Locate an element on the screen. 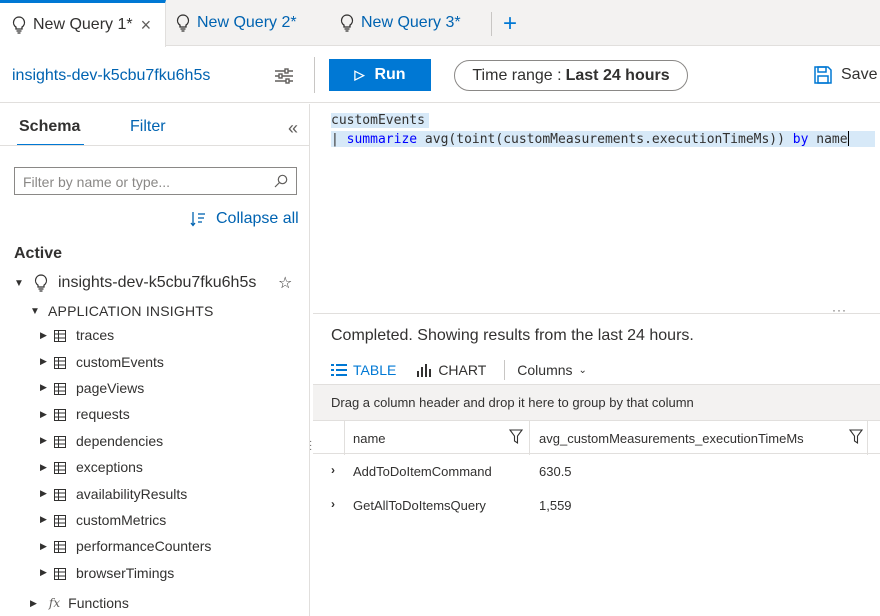  save-label: Save is located at coordinates (859, 74).